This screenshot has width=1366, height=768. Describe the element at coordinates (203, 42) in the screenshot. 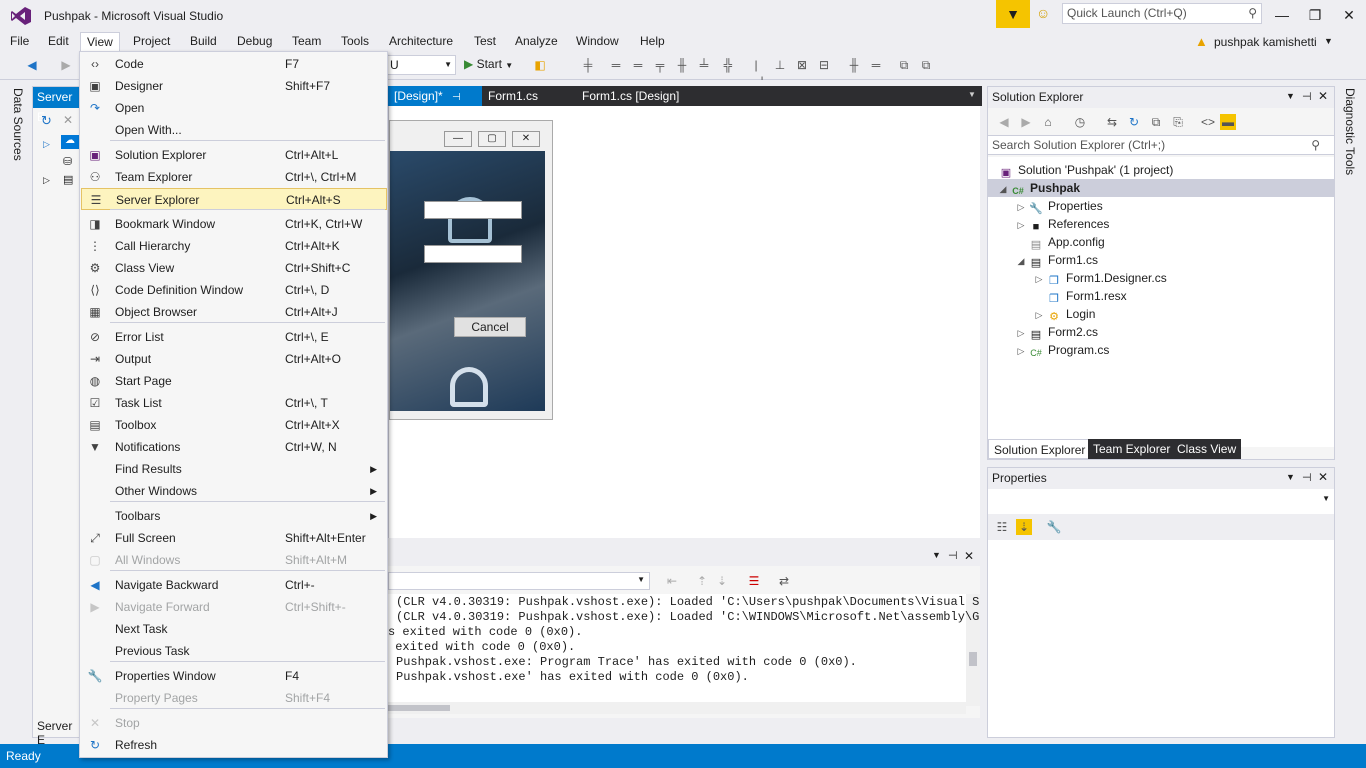

I see `menu-build: Build` at that location.